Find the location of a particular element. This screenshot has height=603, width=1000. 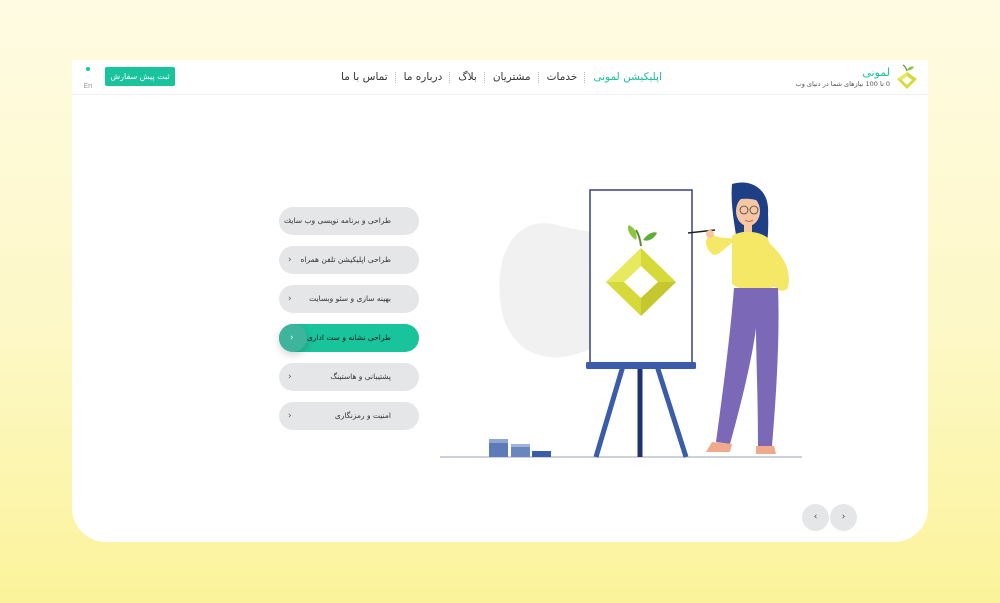

lemon-logo-icon is located at coordinates (907, 77).